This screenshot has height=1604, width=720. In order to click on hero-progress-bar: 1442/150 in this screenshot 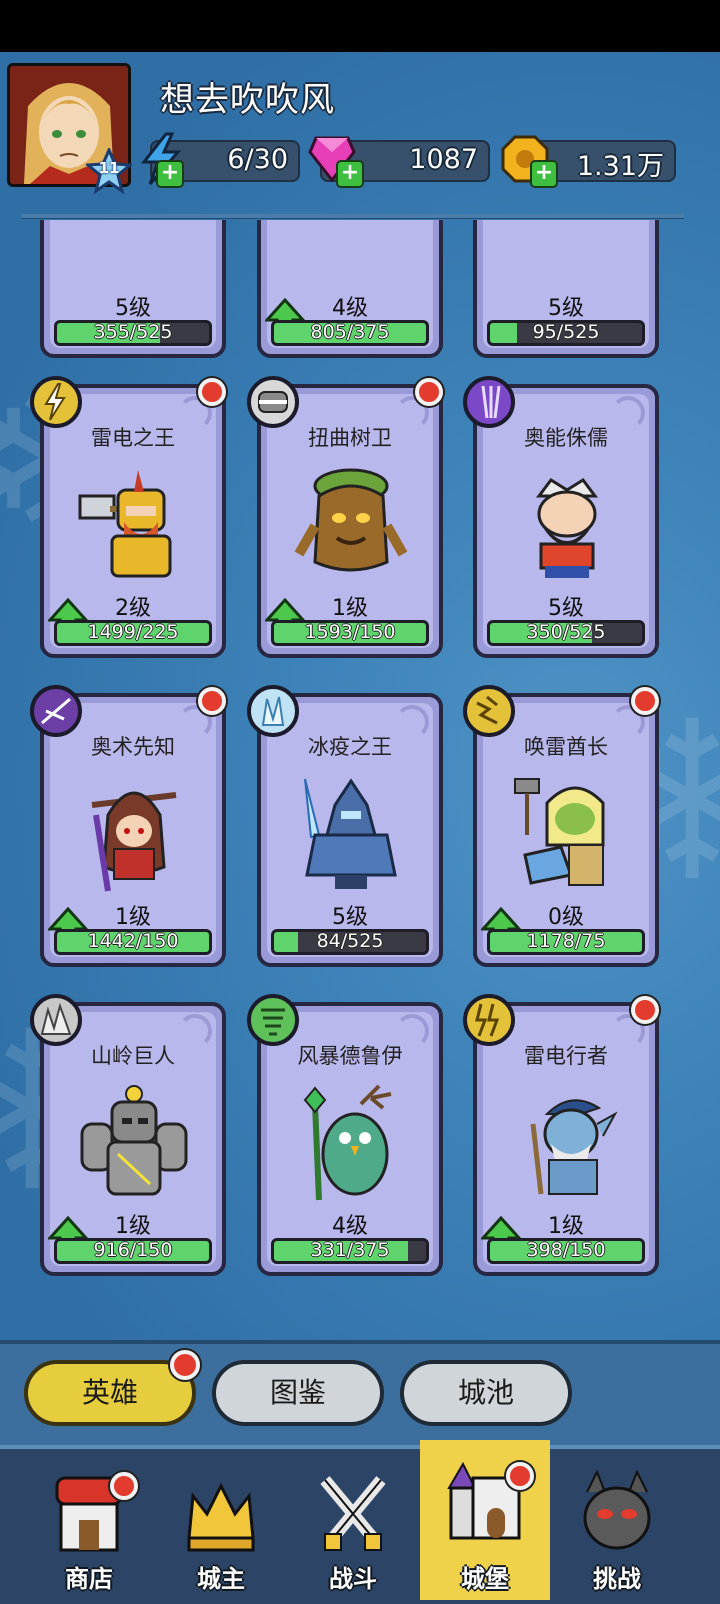, I will do `click(133, 942)`.